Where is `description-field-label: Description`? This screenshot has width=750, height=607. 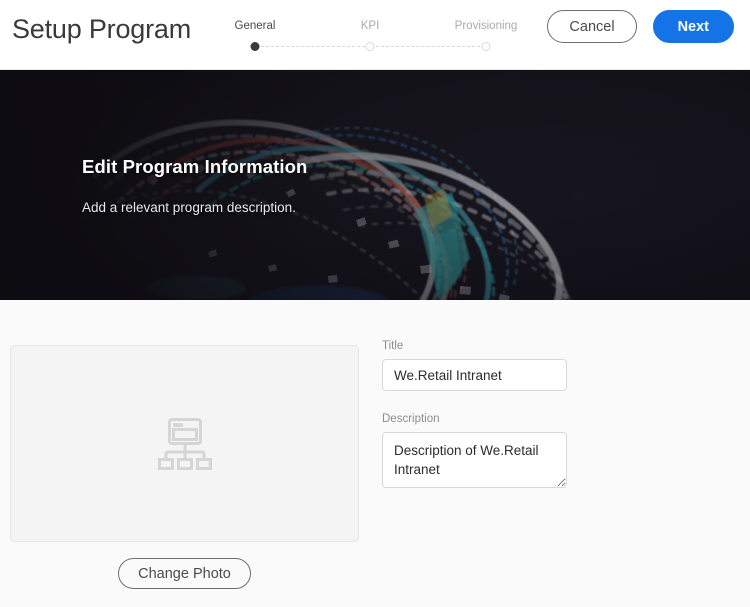
description-field-label: Description is located at coordinates (411, 419).